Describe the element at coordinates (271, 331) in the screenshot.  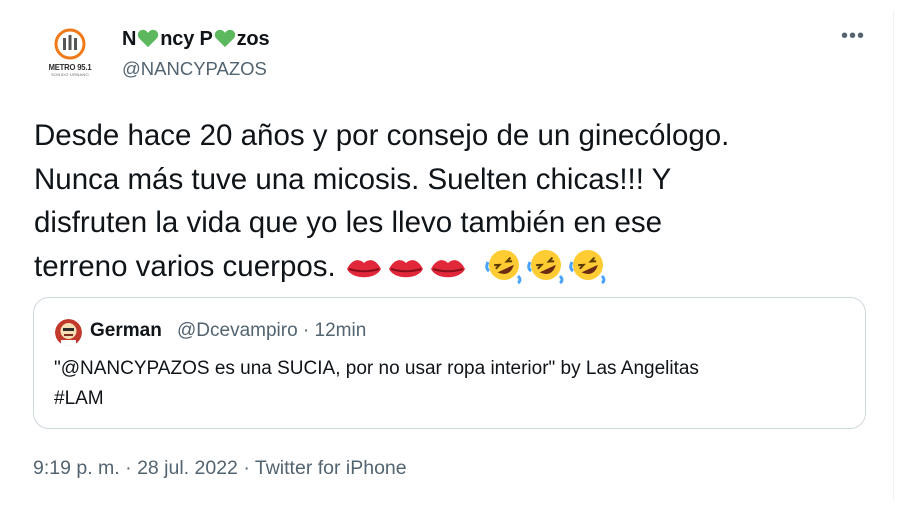
I see `quoted-author-meta: @Dcevampiro · 12min` at that location.